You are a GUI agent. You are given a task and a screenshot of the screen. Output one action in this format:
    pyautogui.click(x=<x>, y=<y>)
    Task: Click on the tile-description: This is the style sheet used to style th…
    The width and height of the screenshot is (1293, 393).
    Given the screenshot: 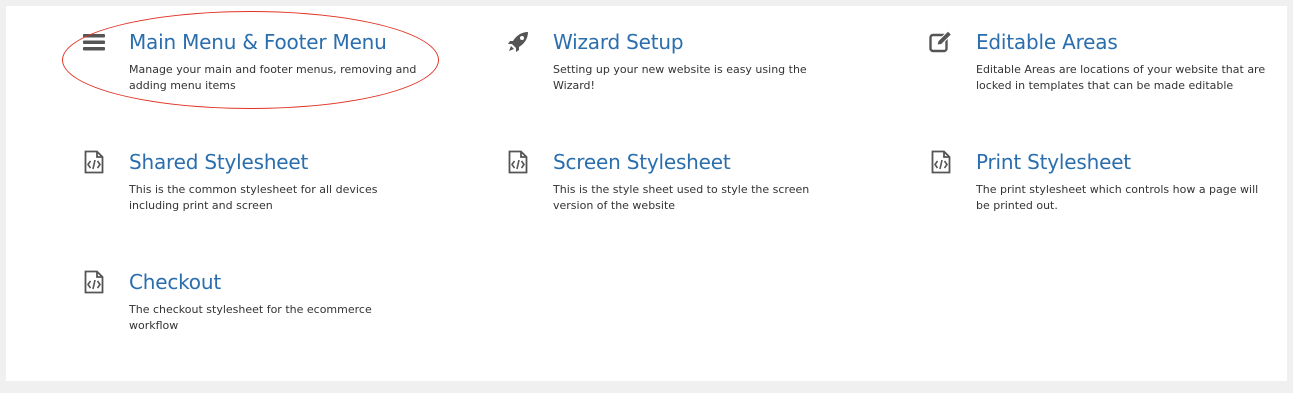 What is the action you would take?
    pyautogui.click(x=681, y=197)
    